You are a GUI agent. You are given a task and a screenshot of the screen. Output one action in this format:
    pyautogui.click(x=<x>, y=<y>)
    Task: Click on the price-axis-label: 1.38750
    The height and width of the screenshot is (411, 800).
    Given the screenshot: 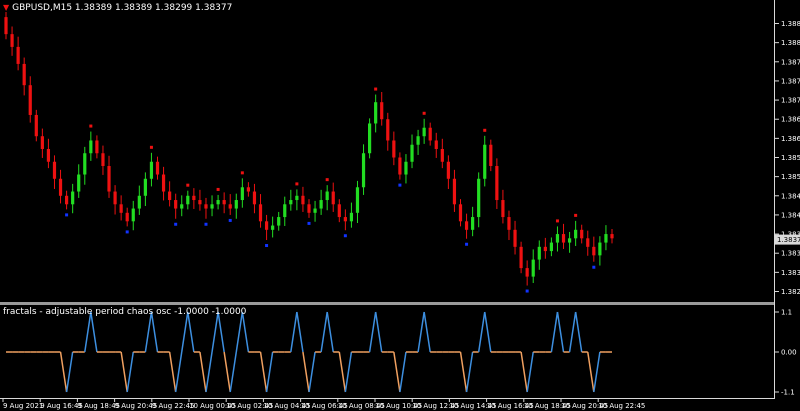 What is the action you would take?
    pyautogui.click(x=790, y=81)
    